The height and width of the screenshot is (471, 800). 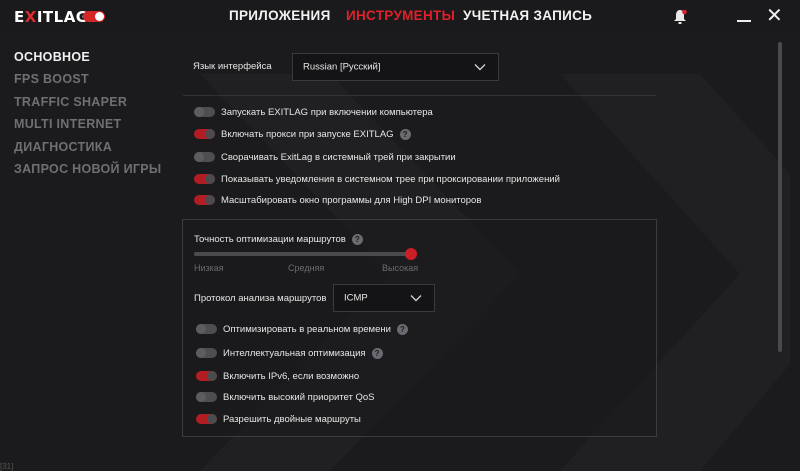 What do you see at coordinates (294, 353) in the screenshot?
I see `option-label: Интеллектуальная оптимизация` at bounding box center [294, 353].